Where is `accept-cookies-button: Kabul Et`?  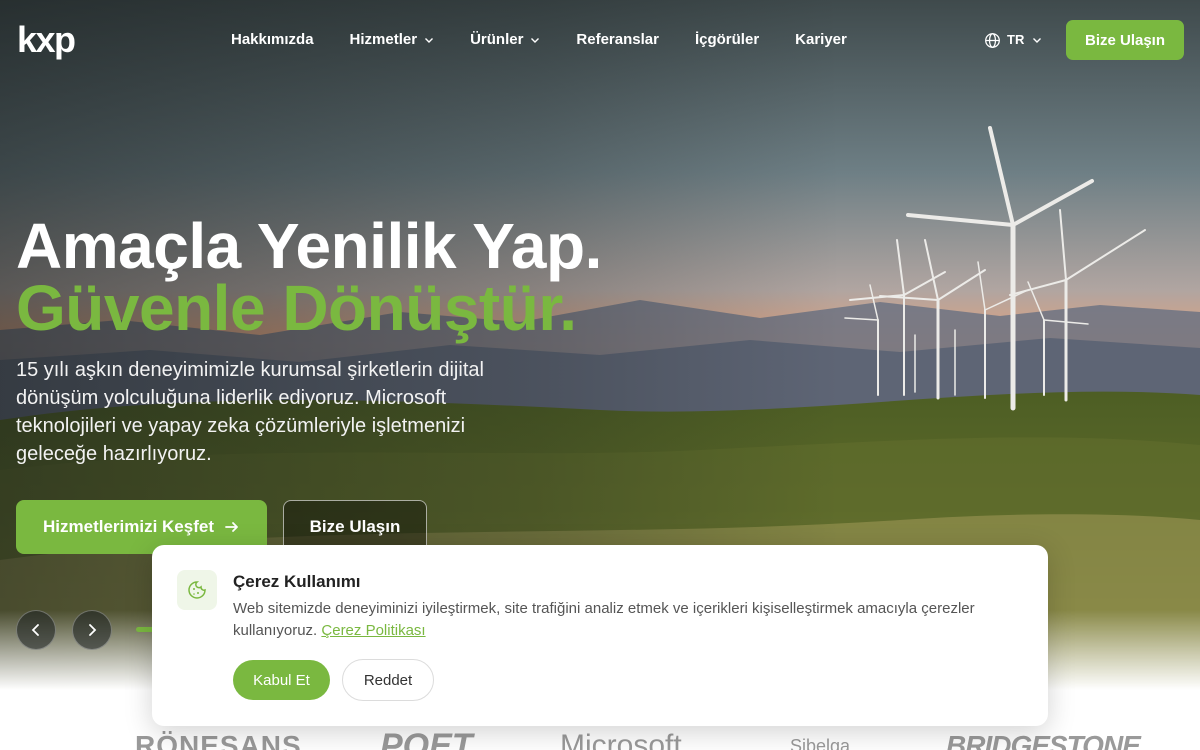 accept-cookies-button: Kabul Et is located at coordinates (281, 680).